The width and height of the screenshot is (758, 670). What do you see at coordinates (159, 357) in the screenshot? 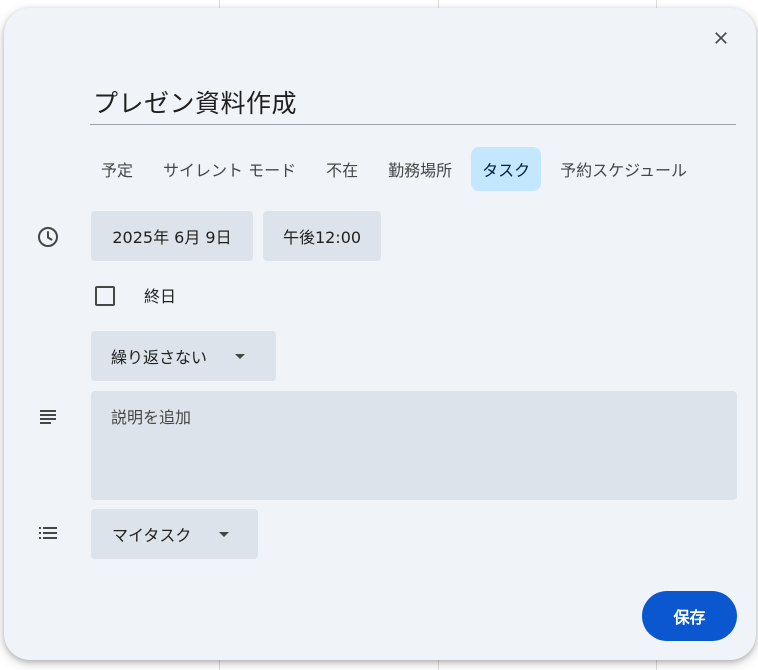
I see `repeat-value: 繰り返さない` at bounding box center [159, 357].